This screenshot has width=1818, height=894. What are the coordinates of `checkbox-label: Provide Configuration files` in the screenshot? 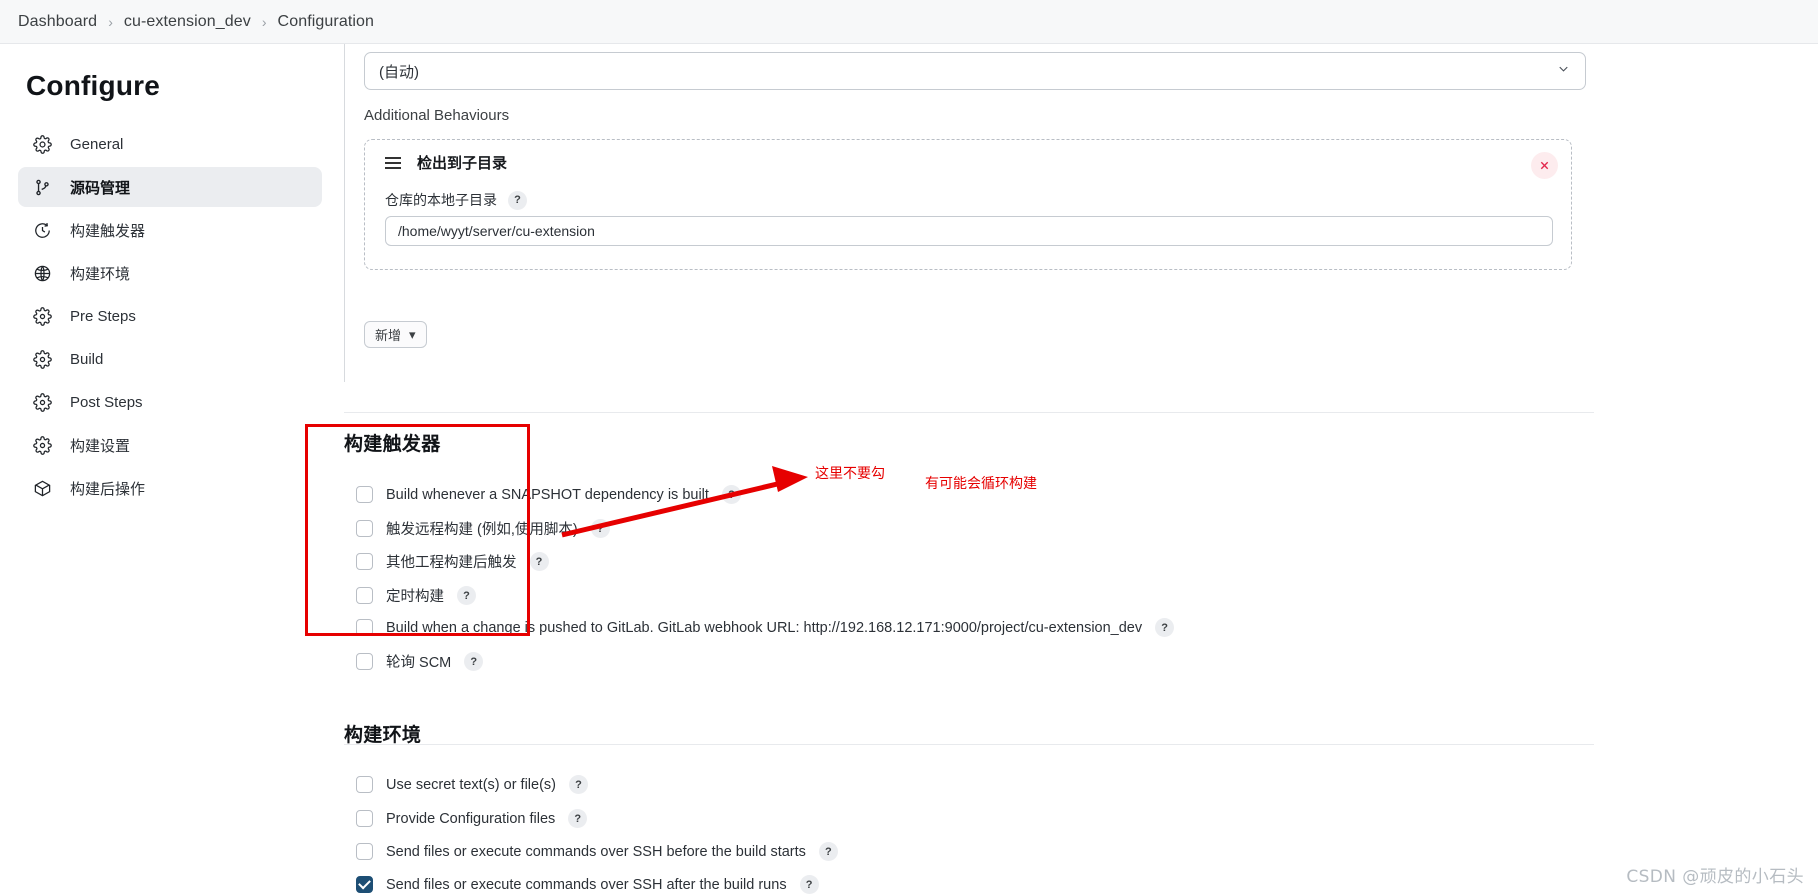 It's located at (471, 818).